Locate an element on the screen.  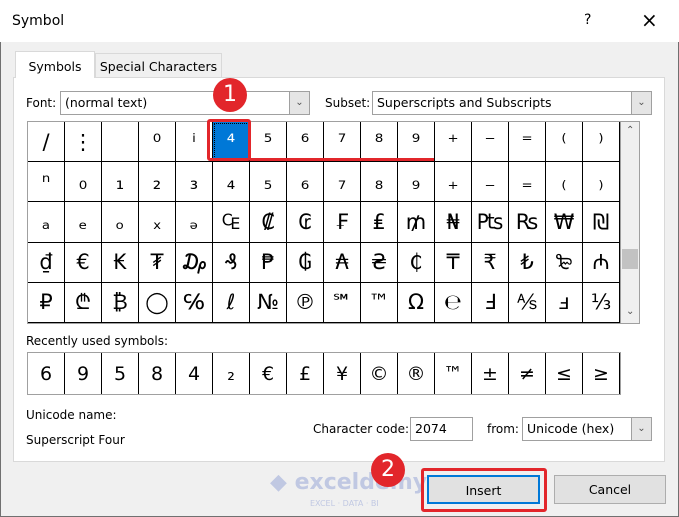
symbol-cell: ₭ is located at coordinates (120, 262).